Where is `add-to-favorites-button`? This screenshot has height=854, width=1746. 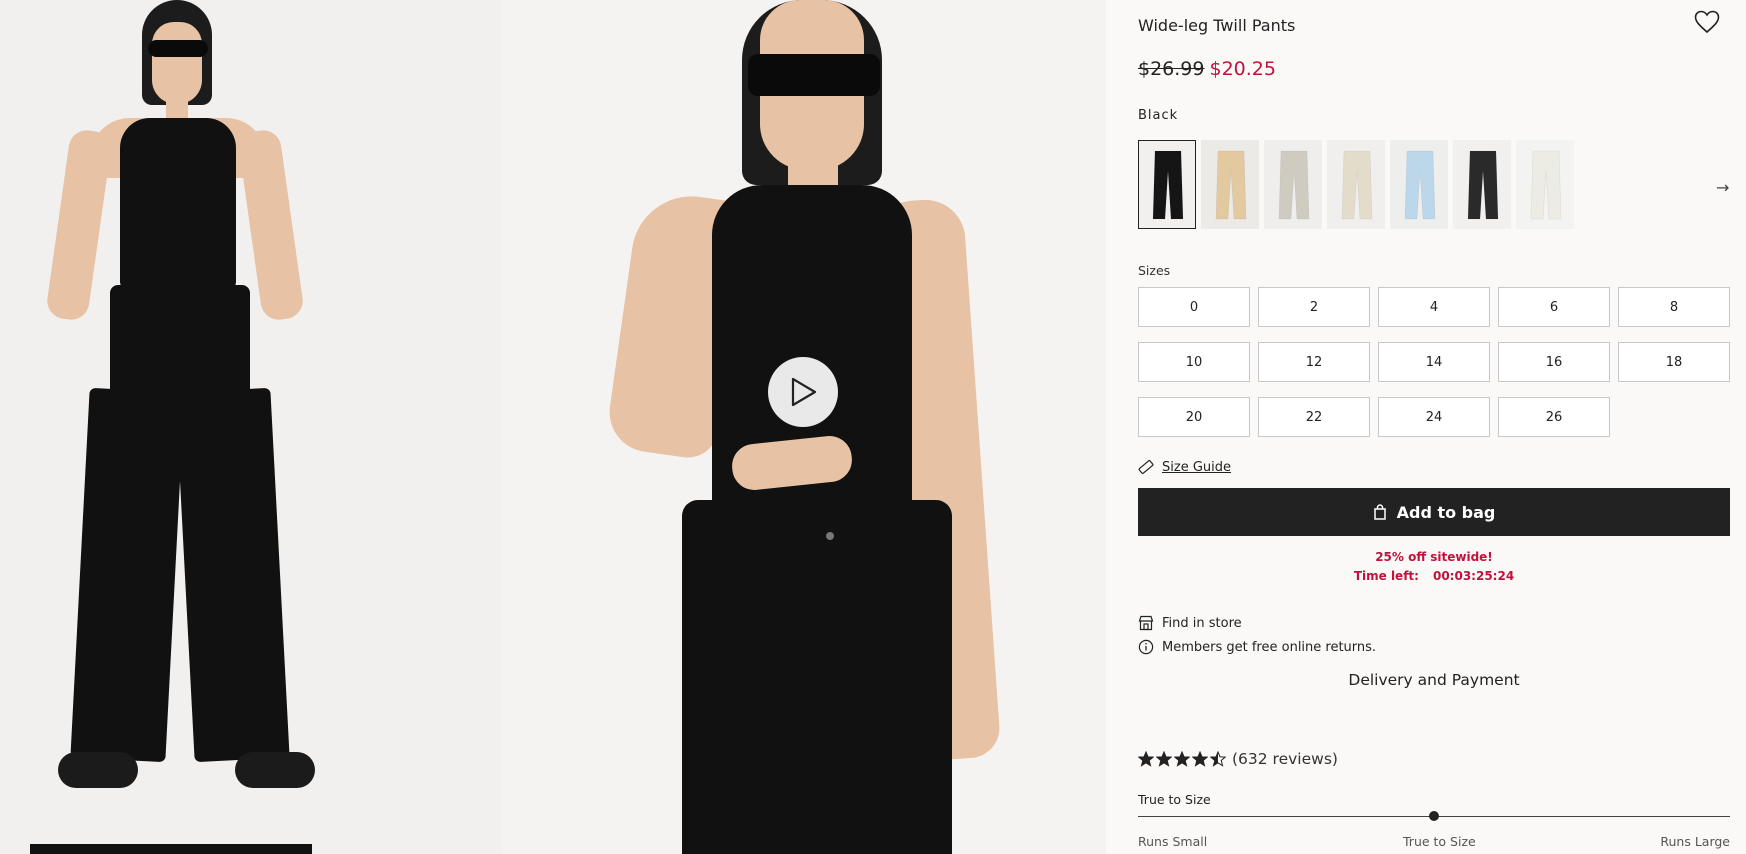 add-to-favorites-button is located at coordinates (1708, 23).